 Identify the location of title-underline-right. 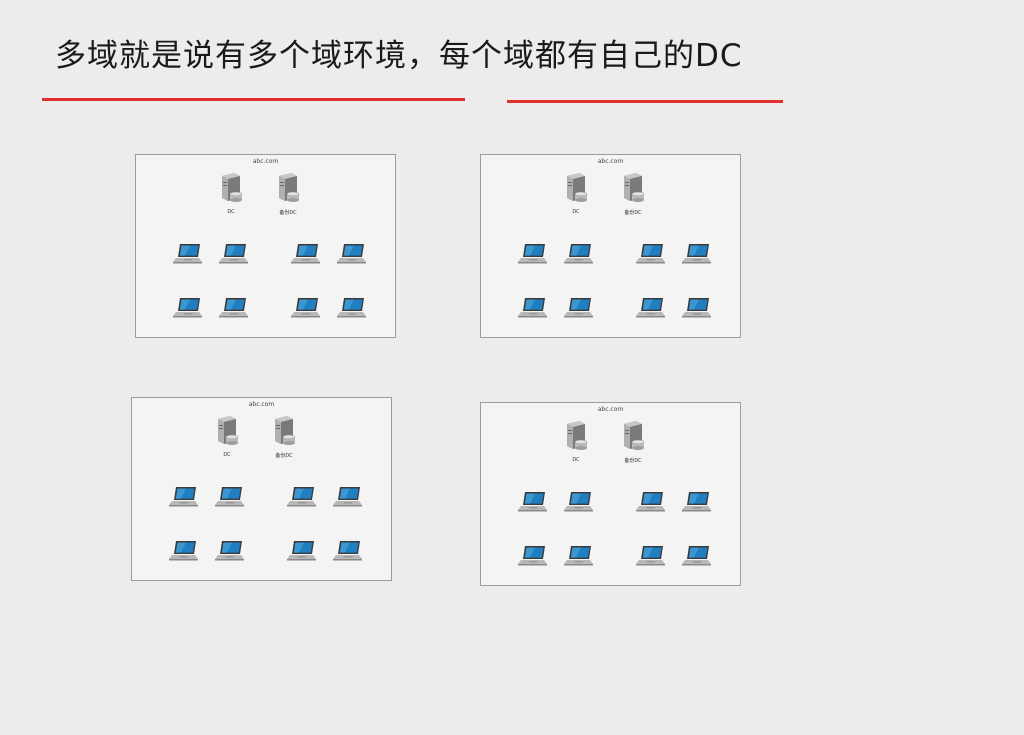
(645, 101).